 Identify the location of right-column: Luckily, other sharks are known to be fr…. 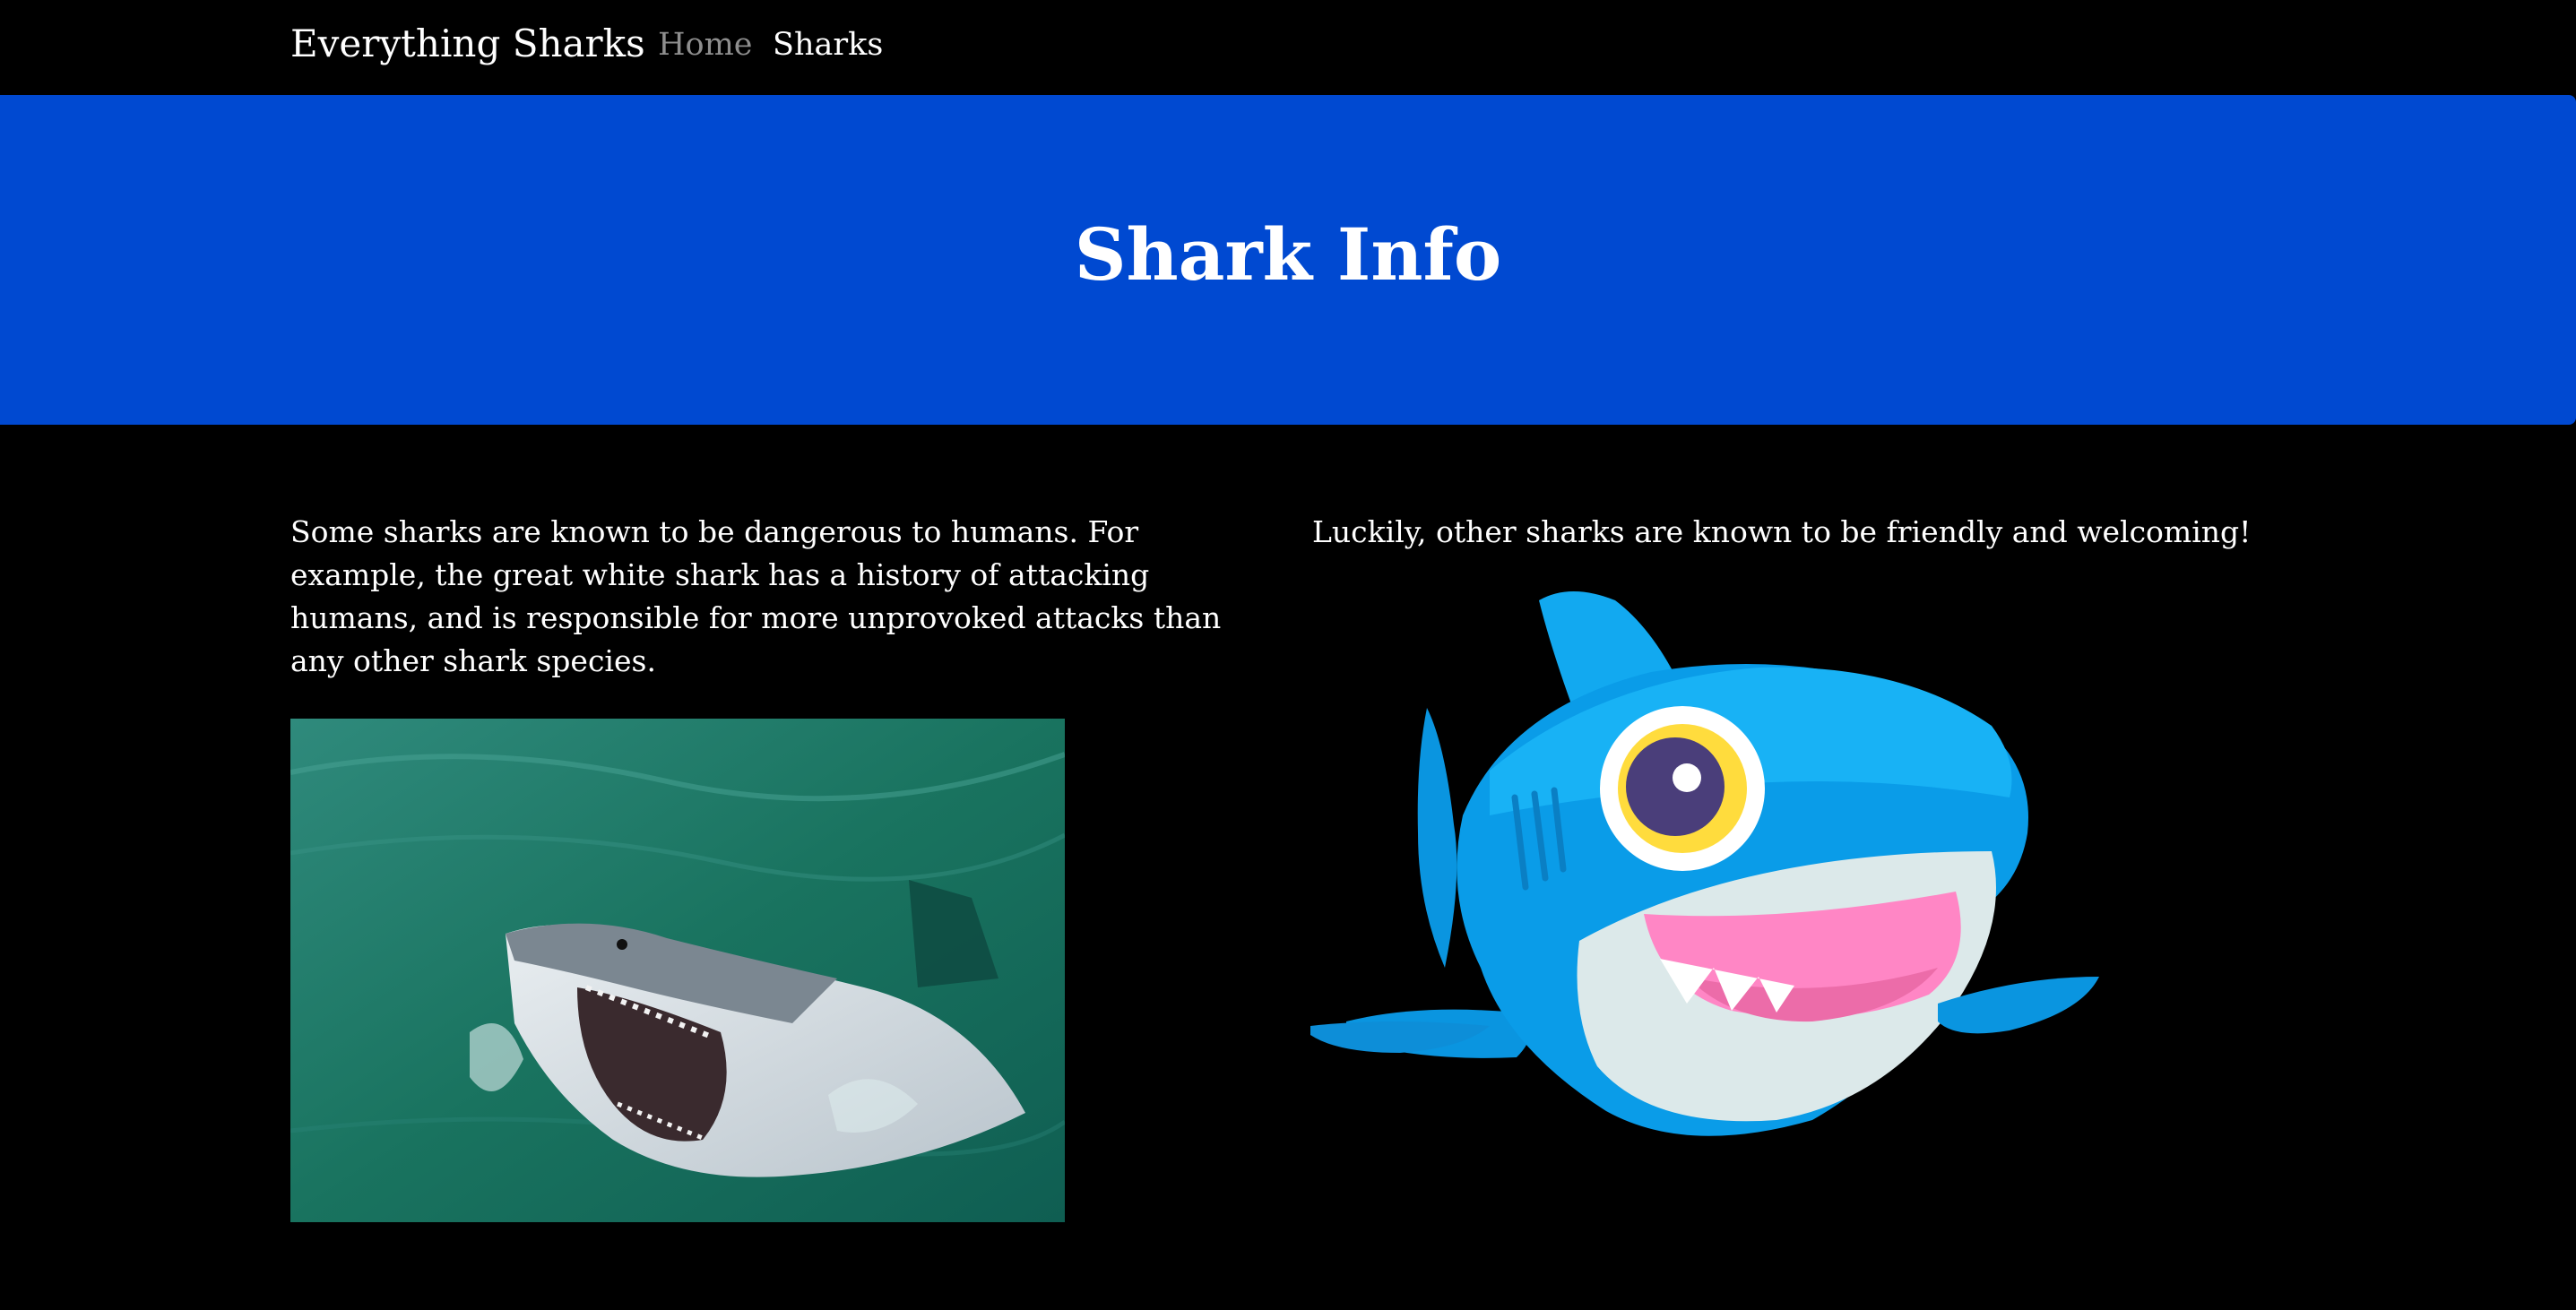
(1800, 532).